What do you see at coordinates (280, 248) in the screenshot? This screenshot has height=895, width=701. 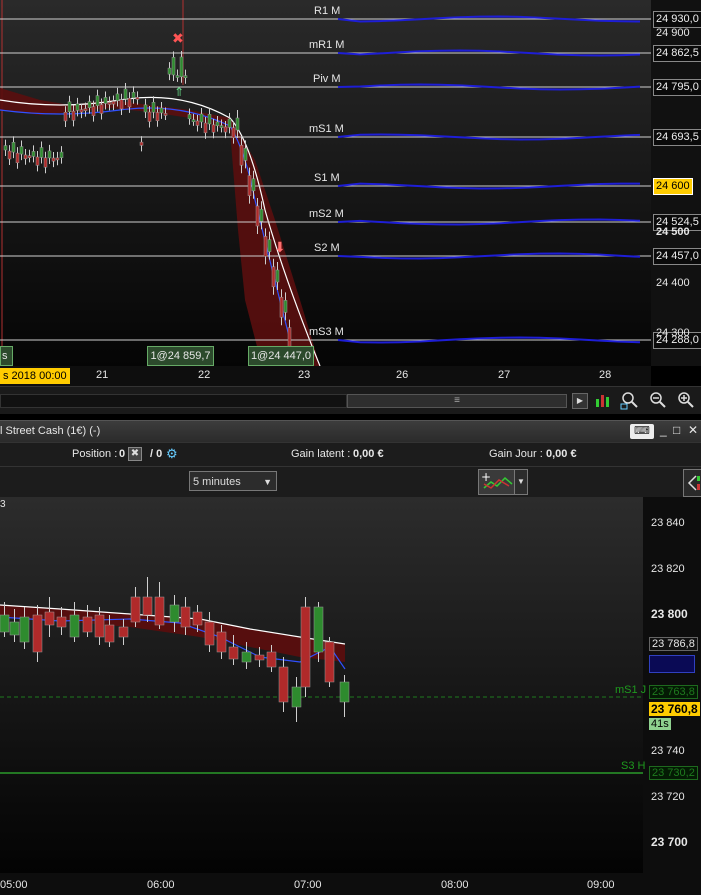 I see `down-arrow-icon: ⬇` at bounding box center [280, 248].